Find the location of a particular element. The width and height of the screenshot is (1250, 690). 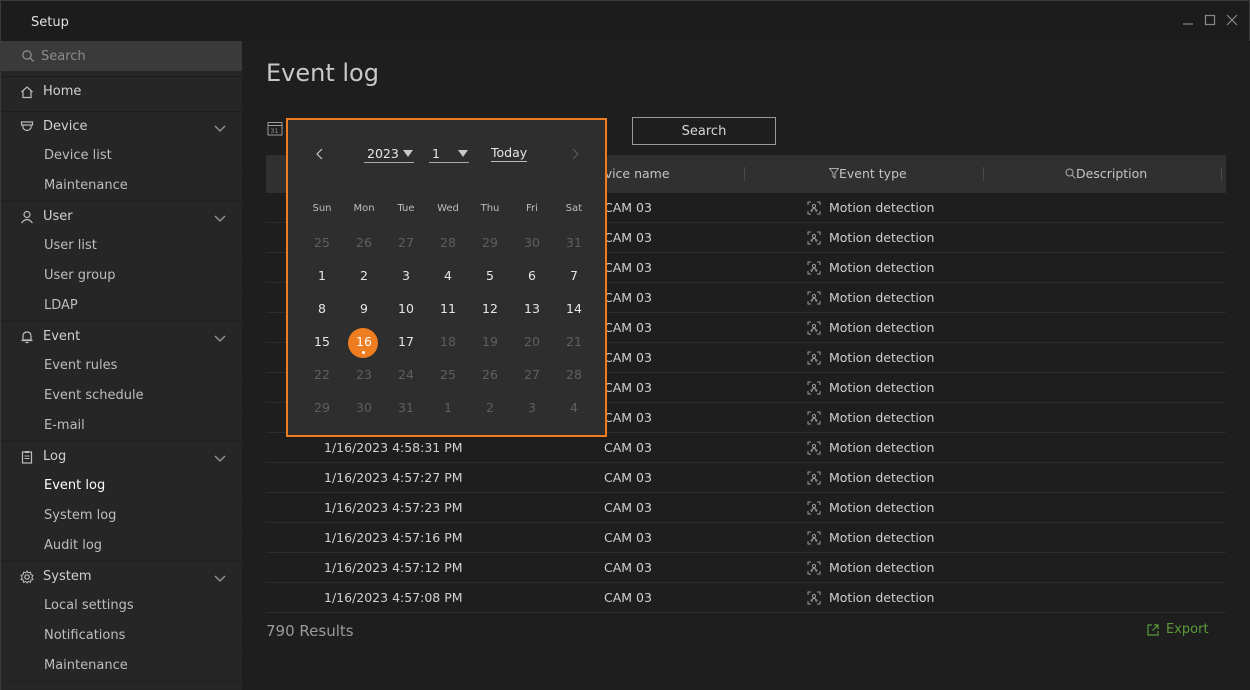

sidebar-item-label: Log is located at coordinates (55, 456).